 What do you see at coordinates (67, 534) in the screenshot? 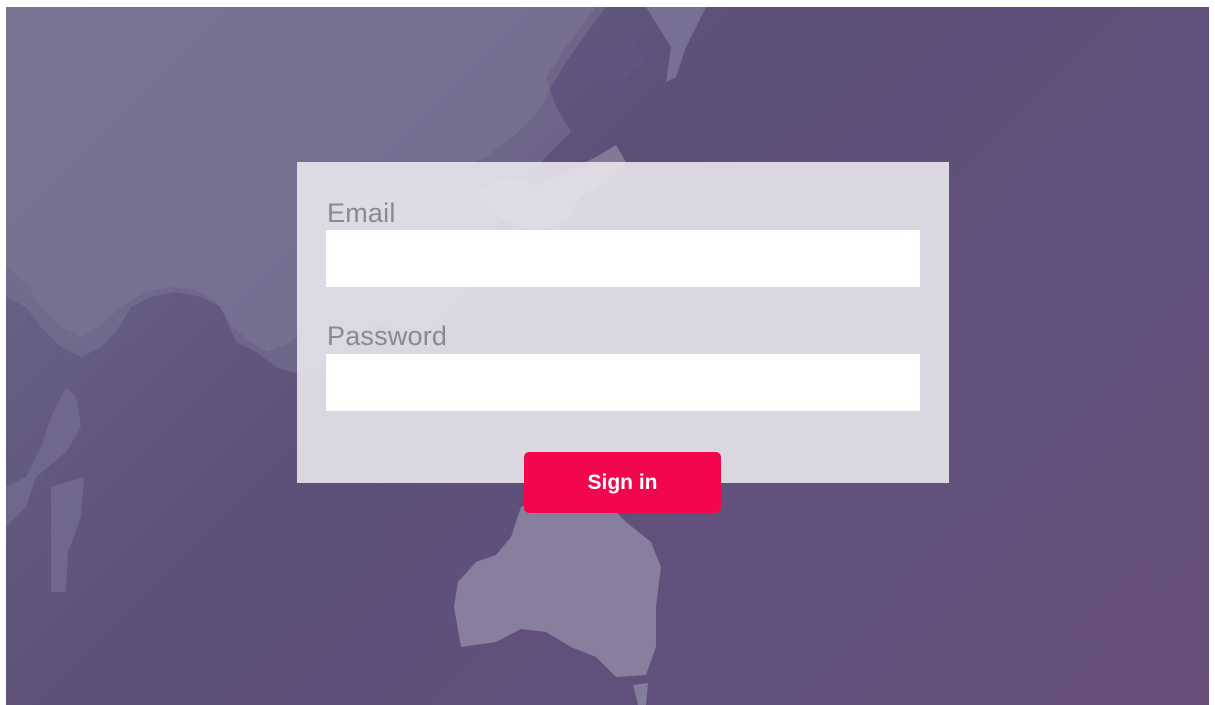
I see `map-sri-lanka-shape` at bounding box center [67, 534].